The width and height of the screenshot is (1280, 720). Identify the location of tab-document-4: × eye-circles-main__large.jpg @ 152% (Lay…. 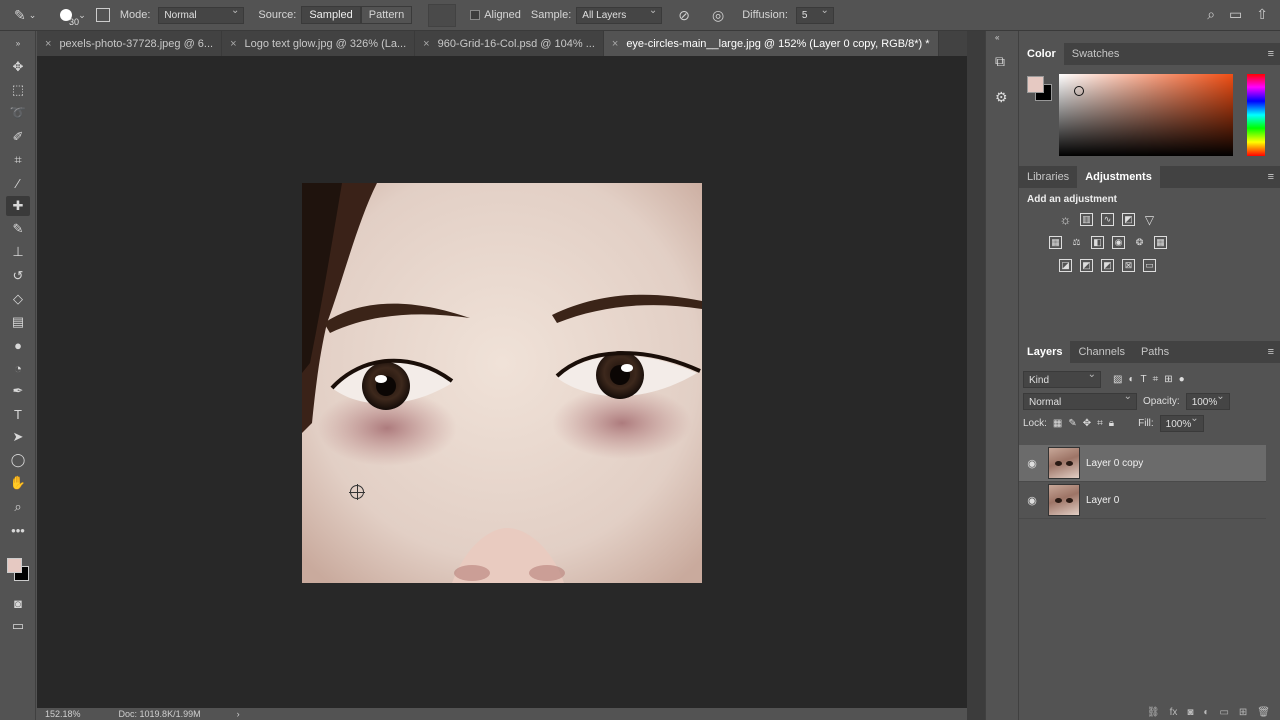
(771, 43).